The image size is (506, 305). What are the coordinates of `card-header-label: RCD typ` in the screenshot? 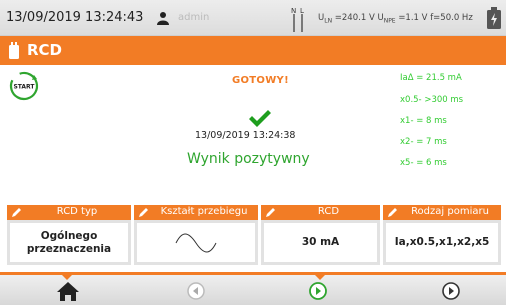 It's located at (77, 211).